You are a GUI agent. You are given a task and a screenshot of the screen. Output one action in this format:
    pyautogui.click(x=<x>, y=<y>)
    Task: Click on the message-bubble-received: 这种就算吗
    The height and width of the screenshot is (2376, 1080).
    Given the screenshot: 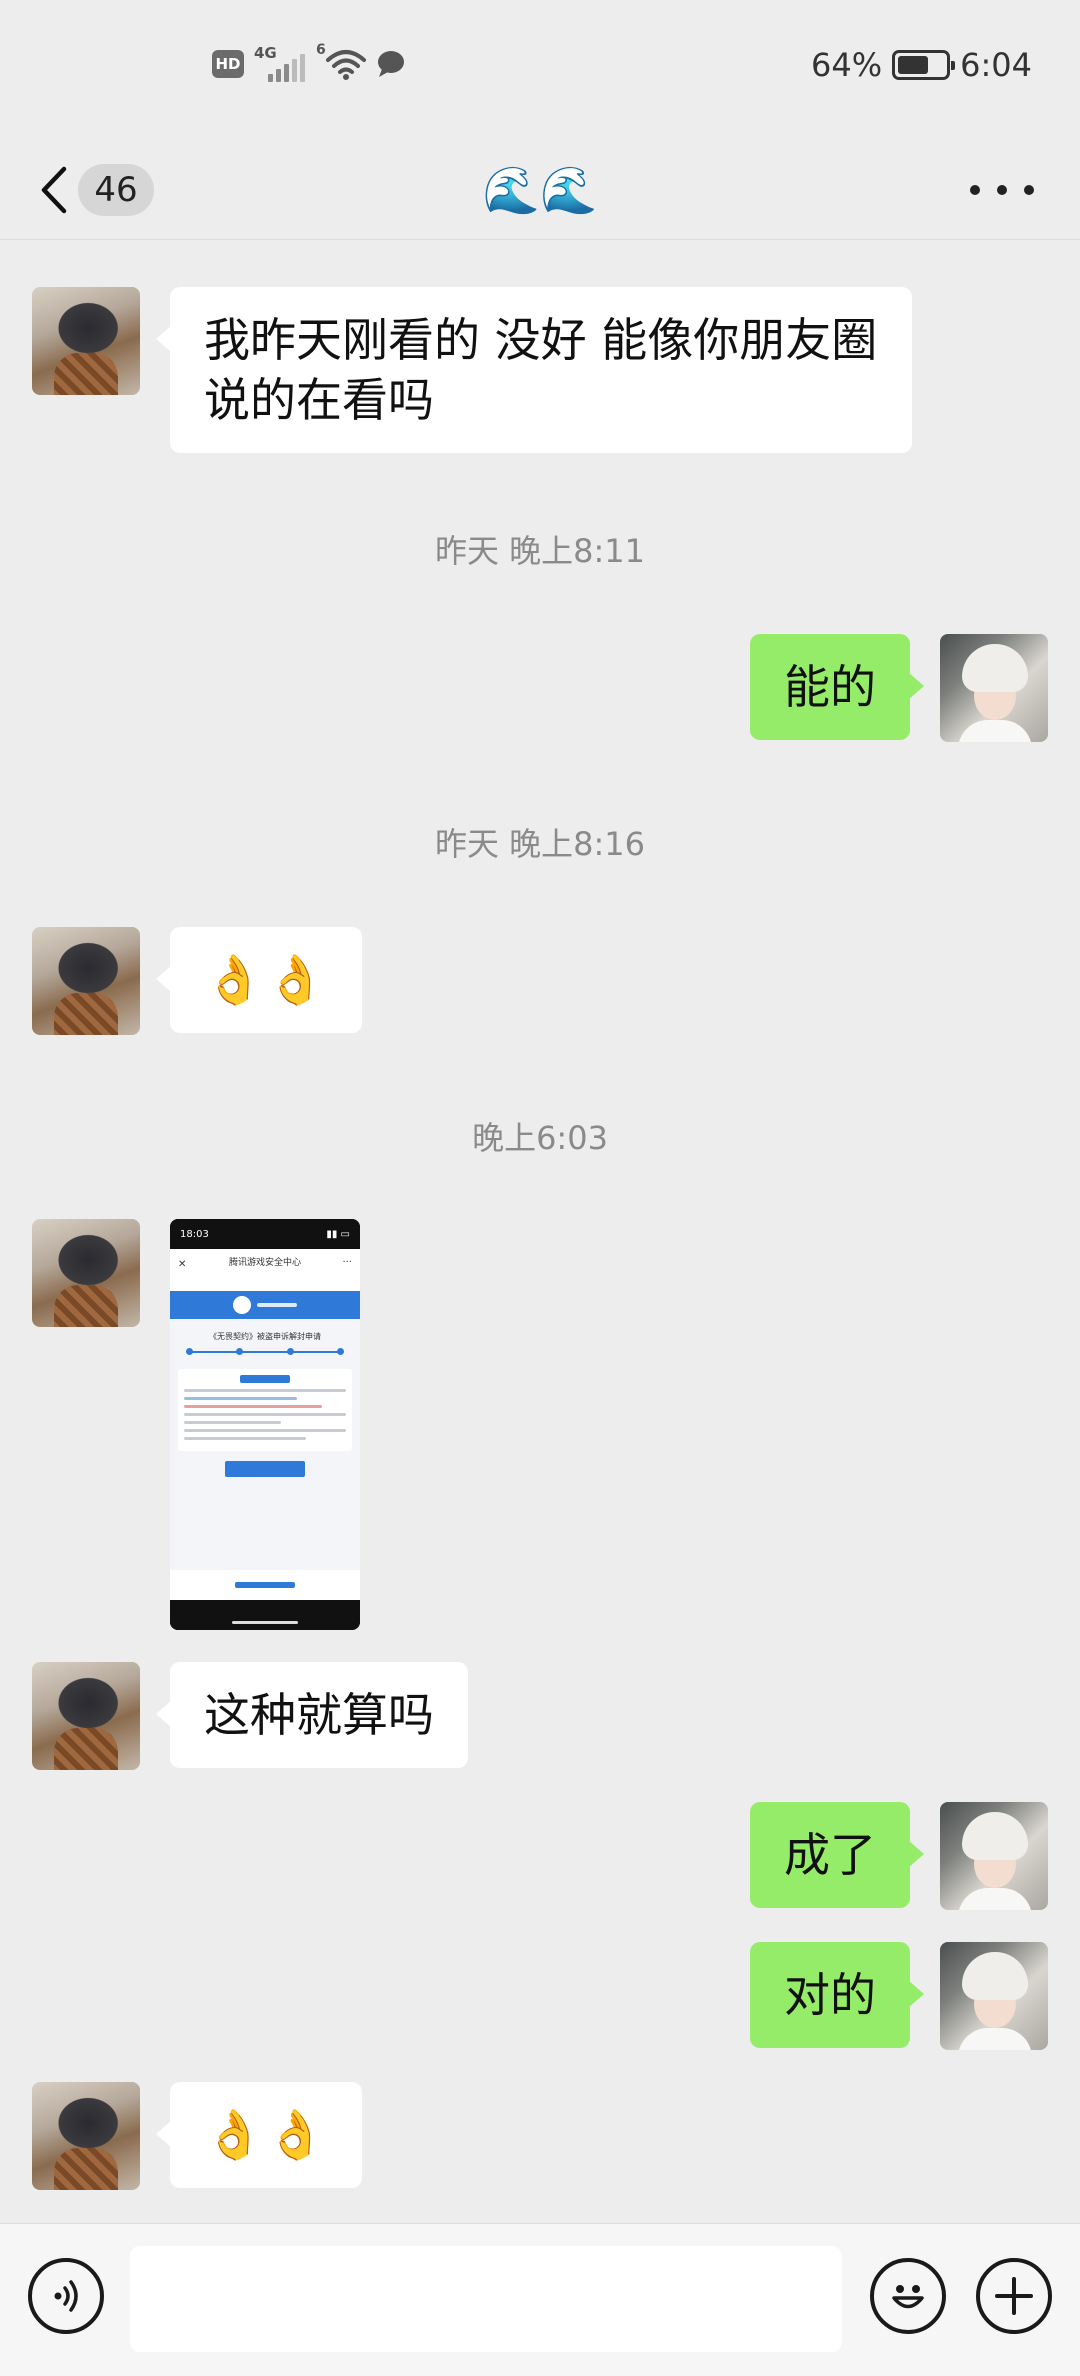 What is the action you would take?
    pyautogui.click(x=312, y=1715)
    